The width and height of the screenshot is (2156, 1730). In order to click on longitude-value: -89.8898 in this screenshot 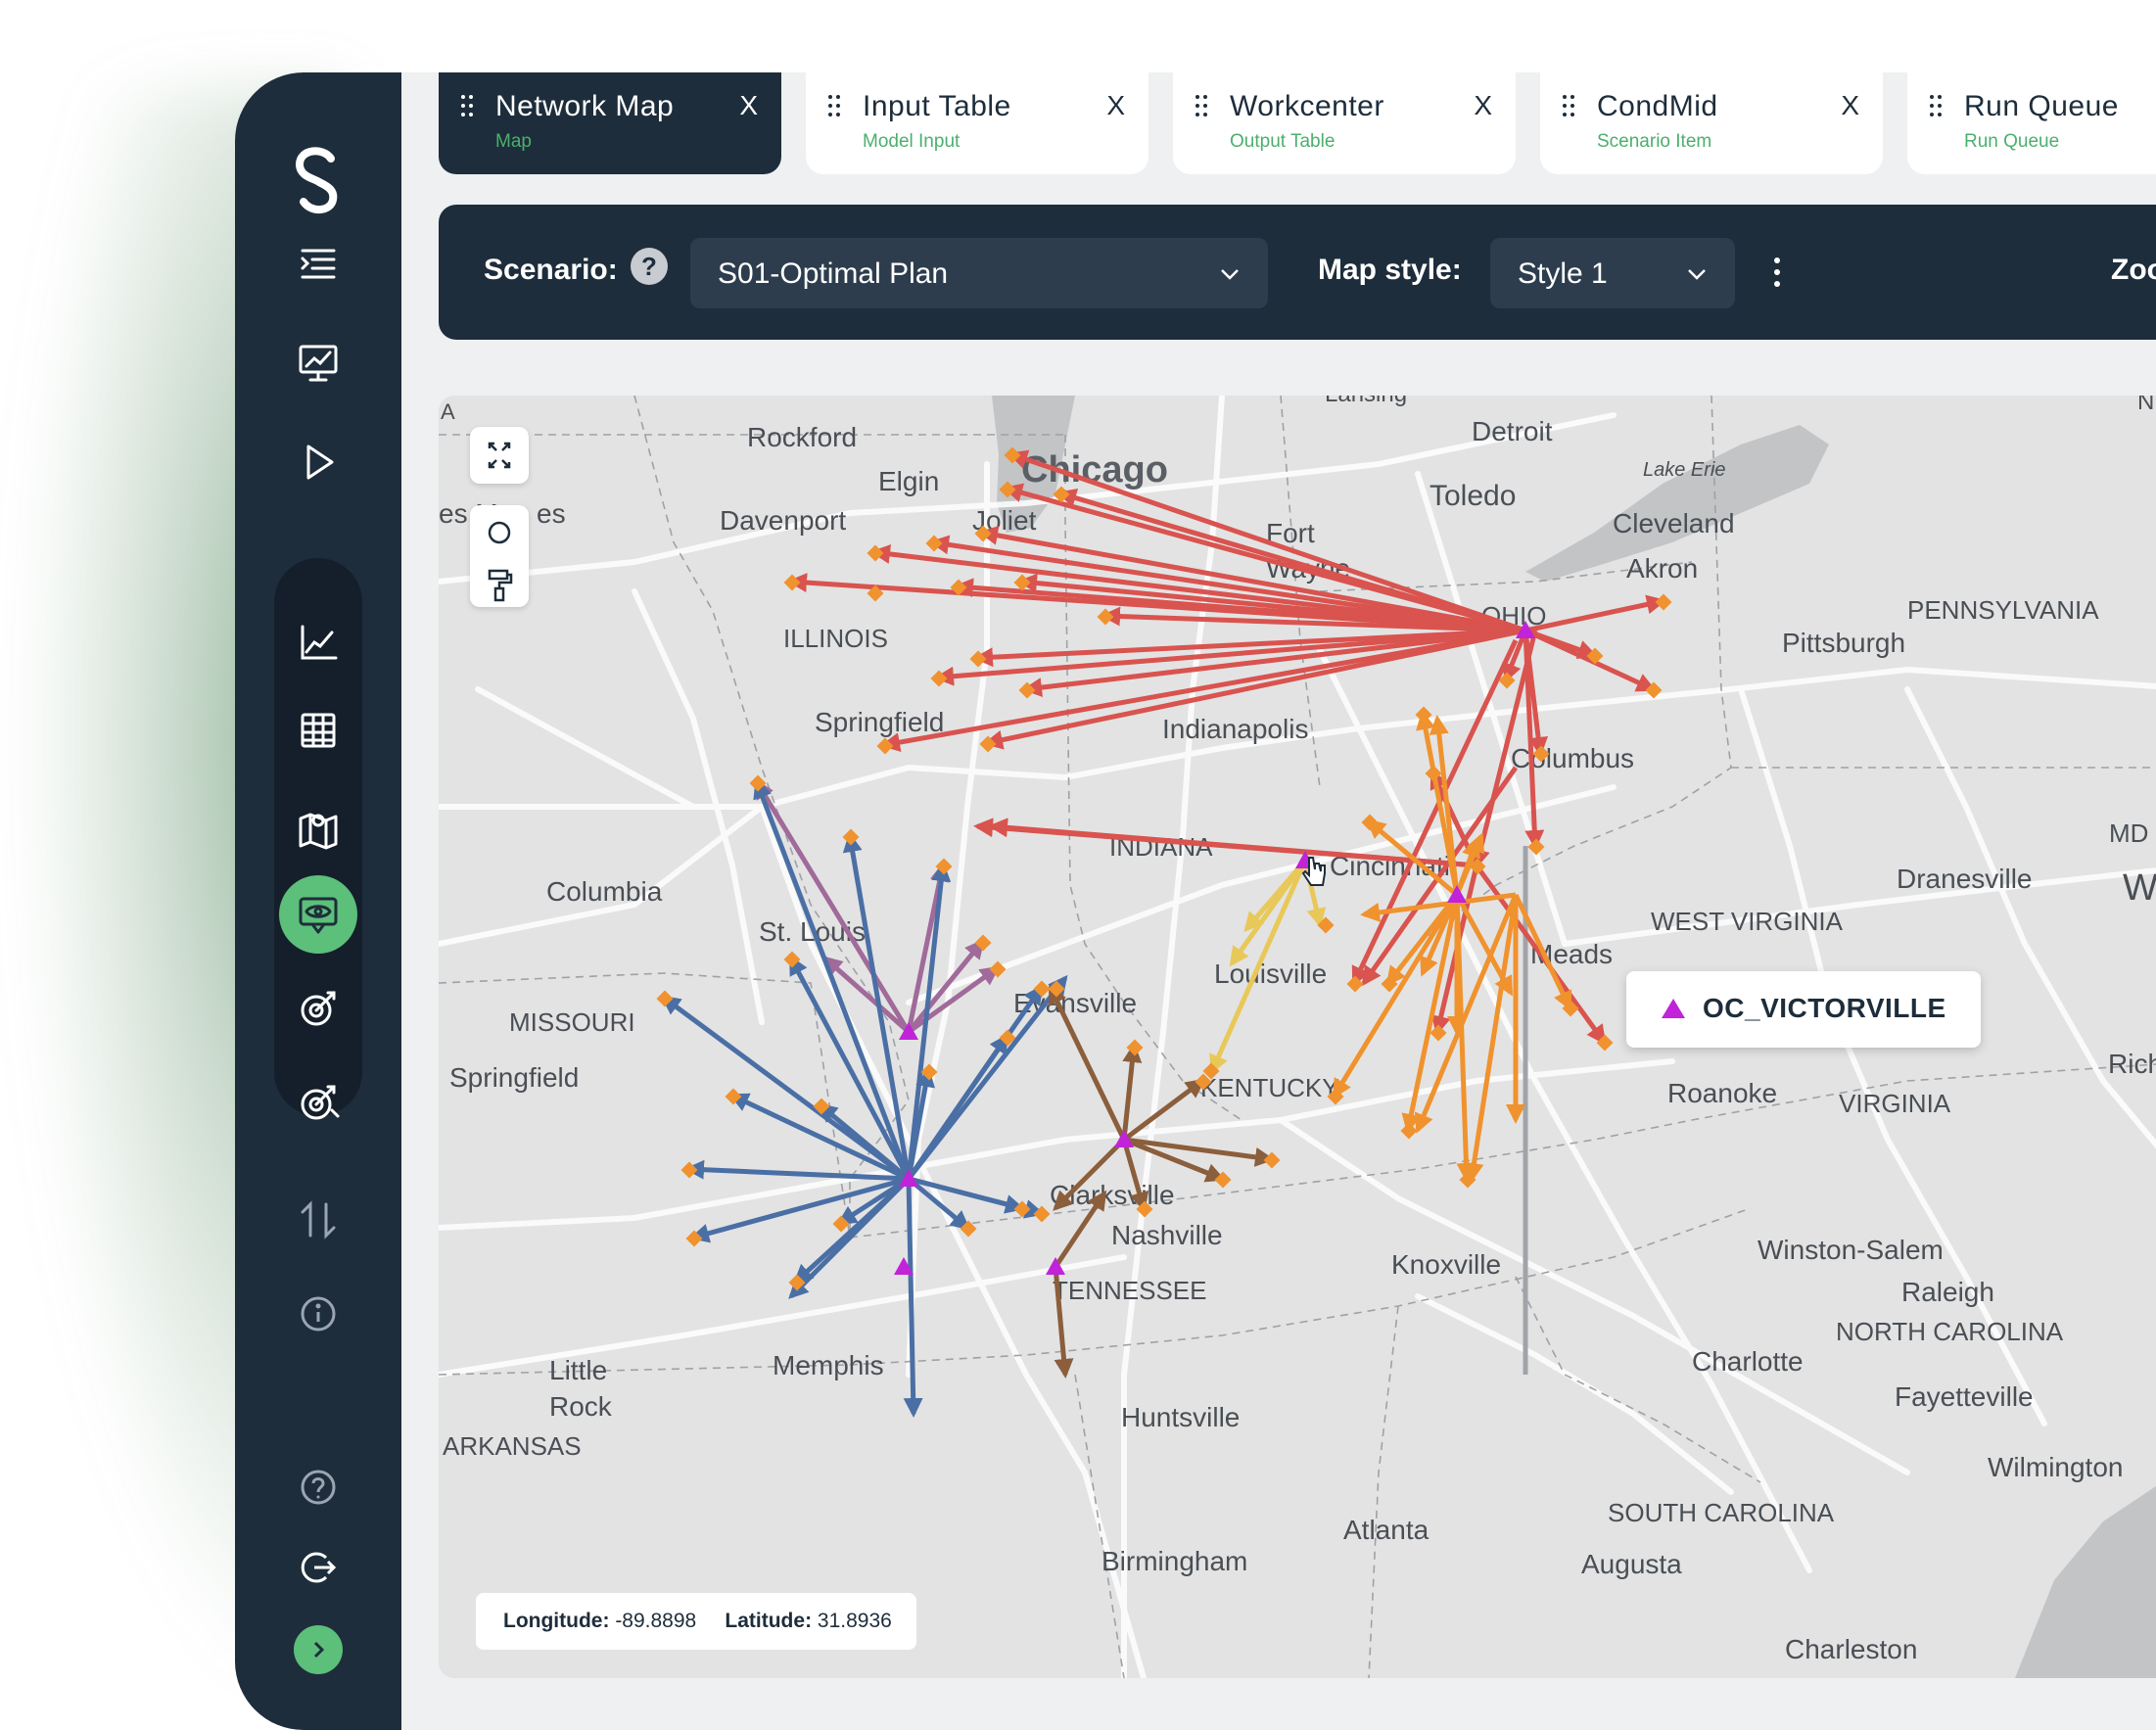, I will do `click(656, 1621)`.